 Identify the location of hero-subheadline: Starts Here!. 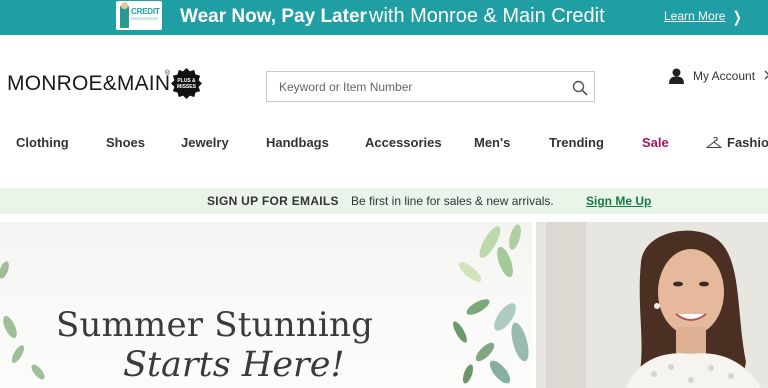
(234, 365).